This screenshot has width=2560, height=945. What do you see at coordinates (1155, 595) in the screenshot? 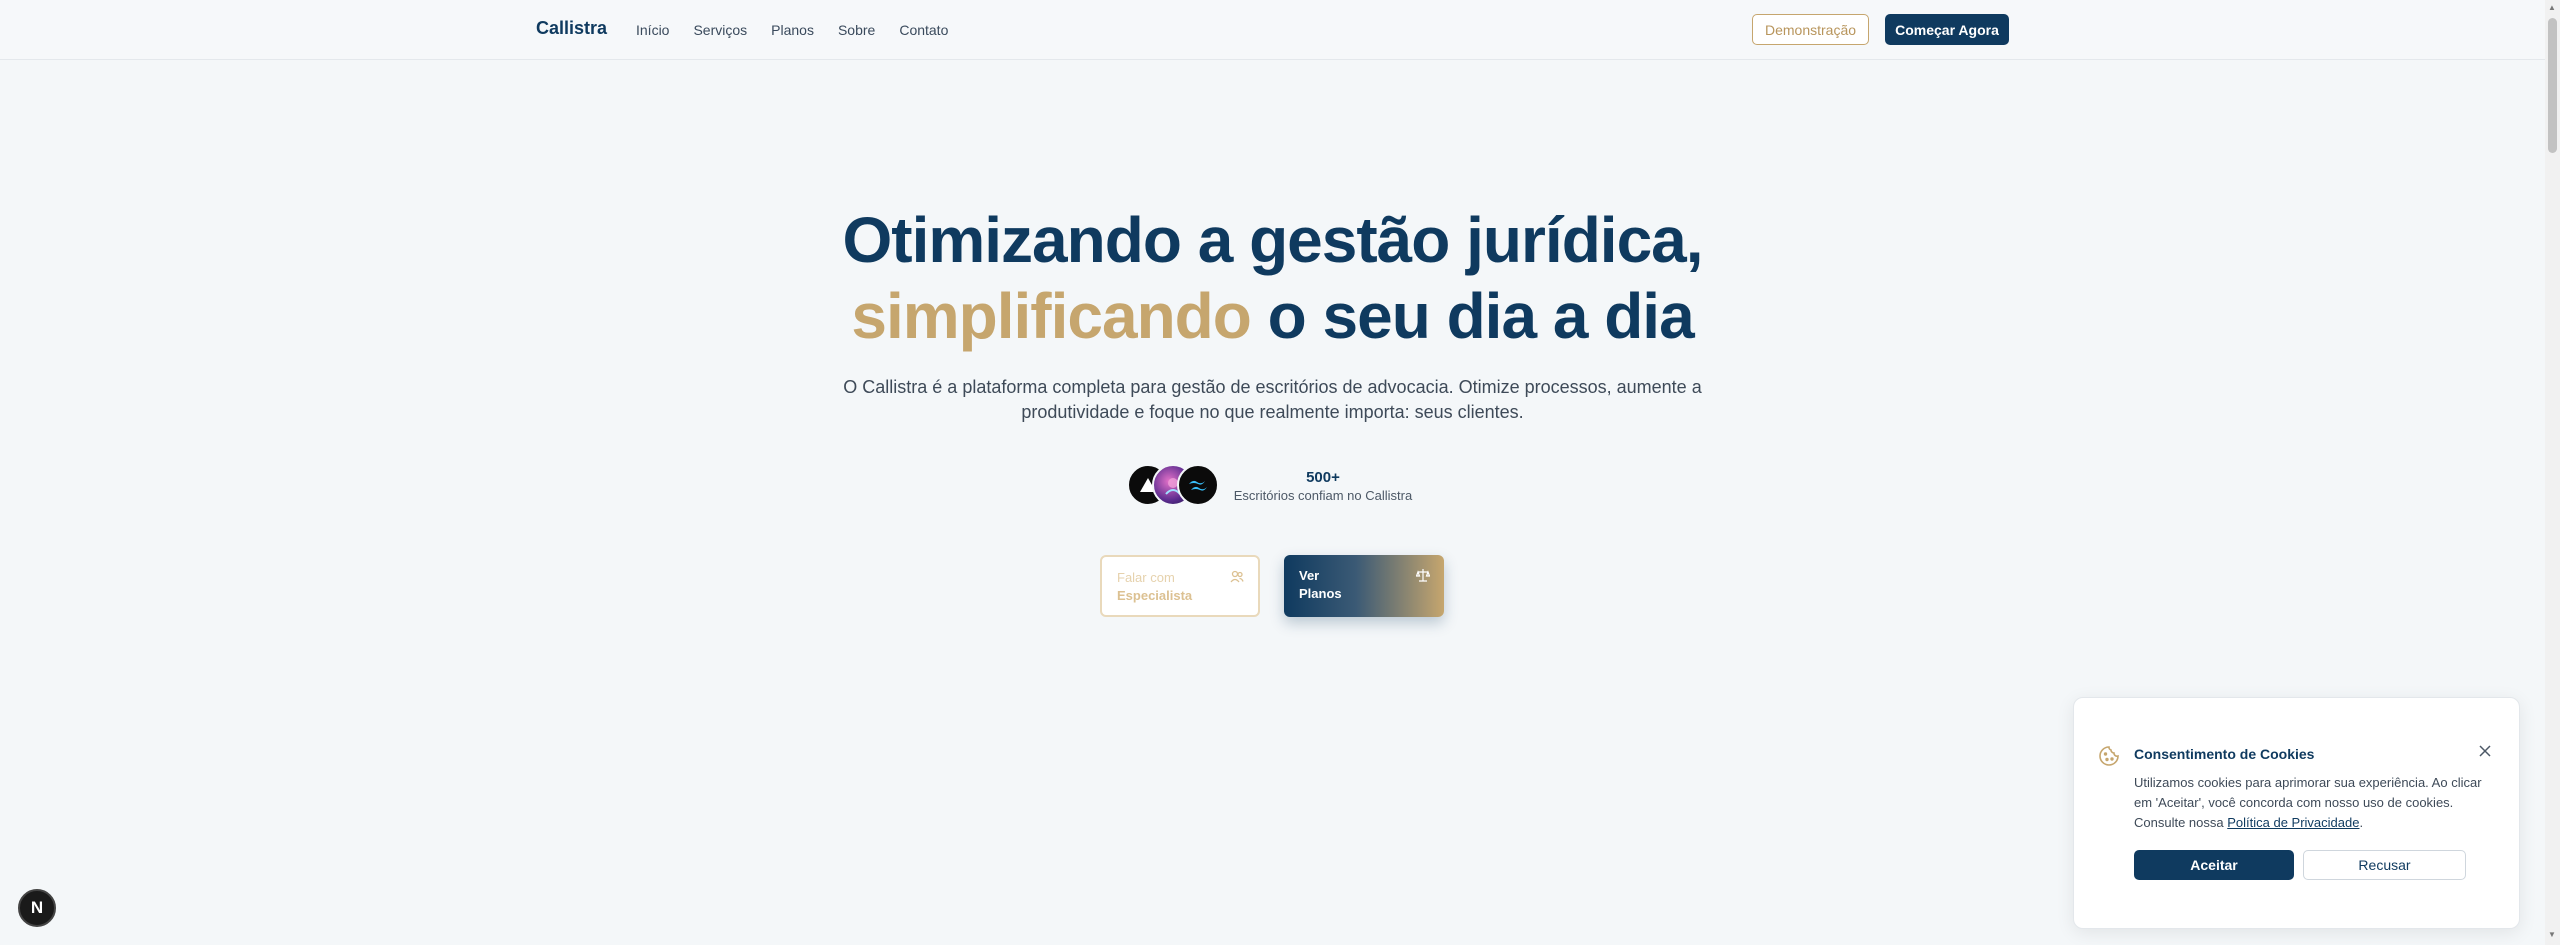
I see `cta-specialist-line2: Especialista` at bounding box center [1155, 595].